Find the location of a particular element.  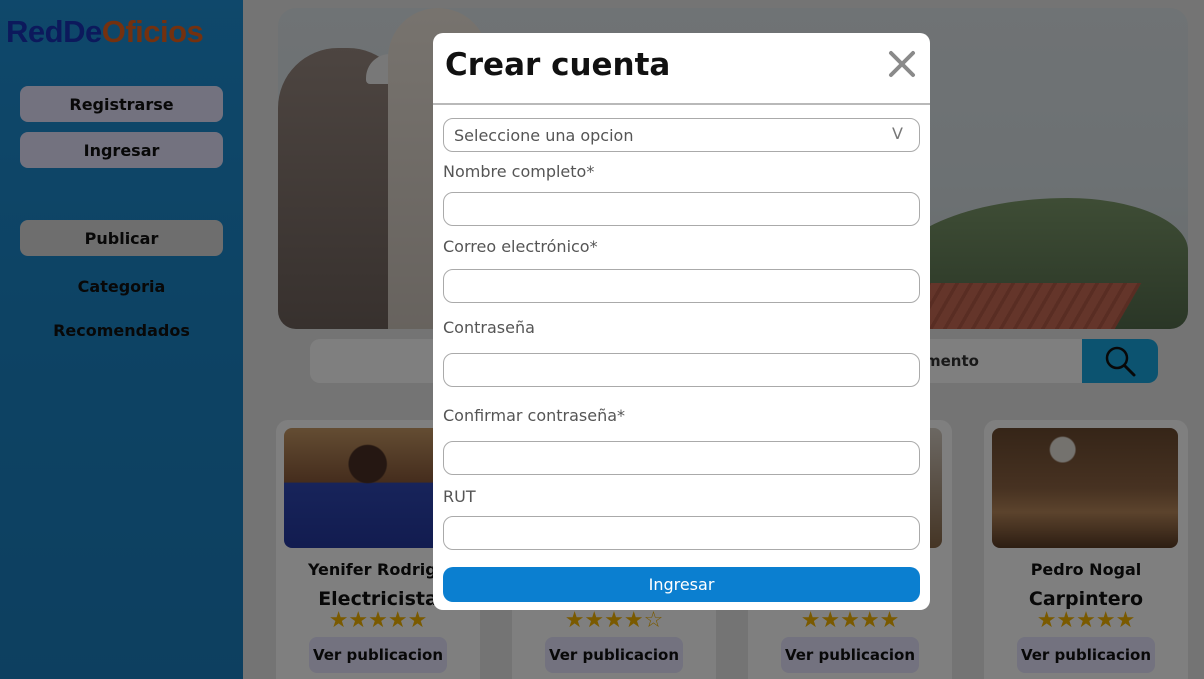

submit-button: Ingresar is located at coordinates (681, 584).